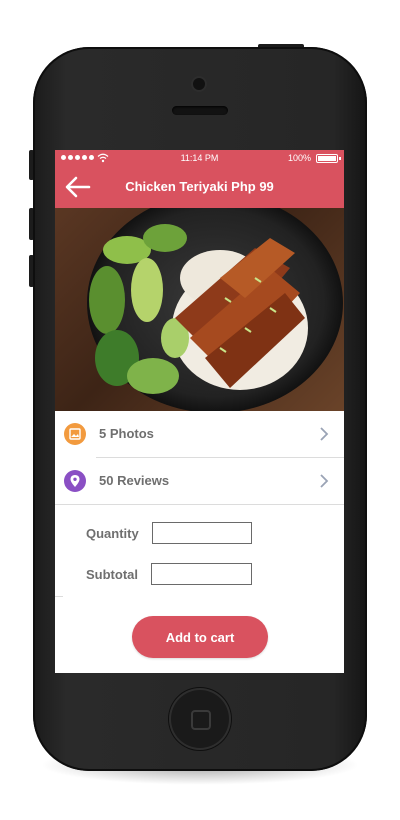  Describe the element at coordinates (199, 84) in the screenshot. I see `front-camera` at that location.